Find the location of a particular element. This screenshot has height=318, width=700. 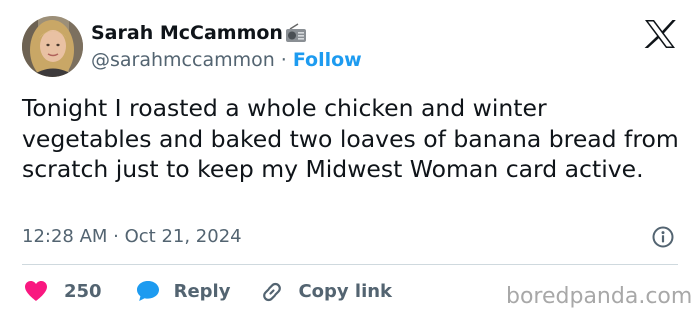

copy-link-label: Copy link is located at coordinates (345, 291).